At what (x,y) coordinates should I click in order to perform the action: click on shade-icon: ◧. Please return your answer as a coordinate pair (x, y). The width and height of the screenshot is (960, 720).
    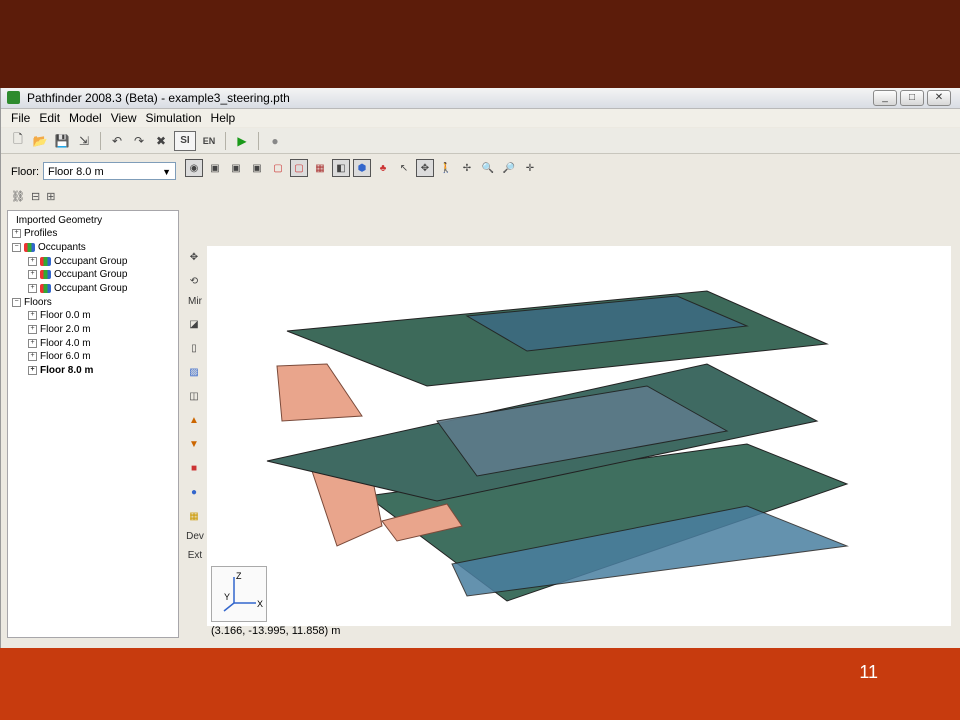
    Looking at the image, I should click on (341, 168).